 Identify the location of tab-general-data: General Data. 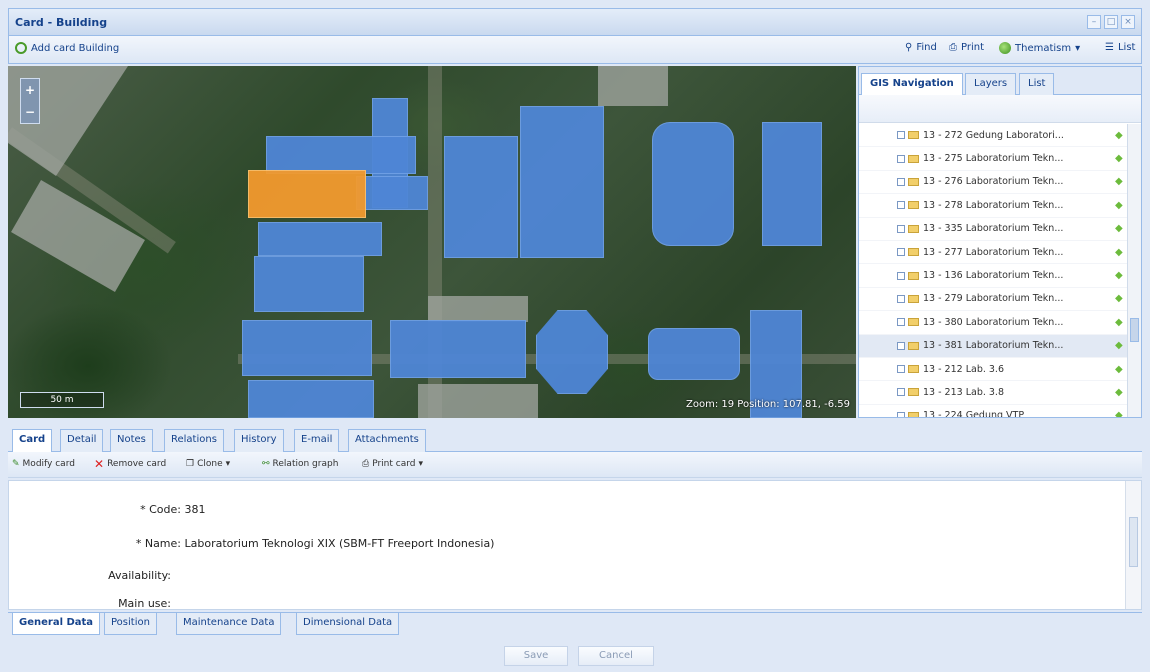
(56, 624).